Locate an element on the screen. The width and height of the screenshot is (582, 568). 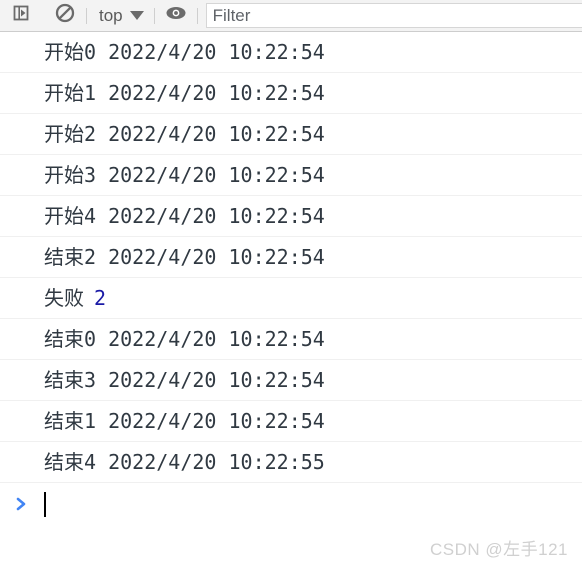
chevron-down-icon is located at coordinates (136, 15).